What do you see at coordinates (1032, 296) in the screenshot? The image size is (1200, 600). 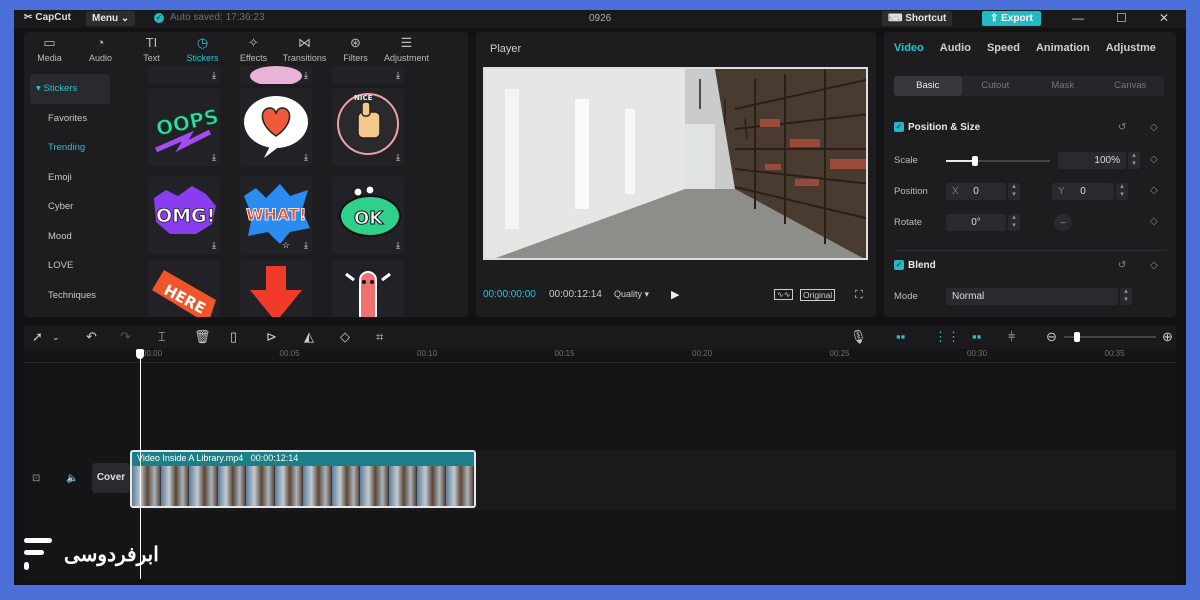 I see `blend-mode-select: Normal` at bounding box center [1032, 296].